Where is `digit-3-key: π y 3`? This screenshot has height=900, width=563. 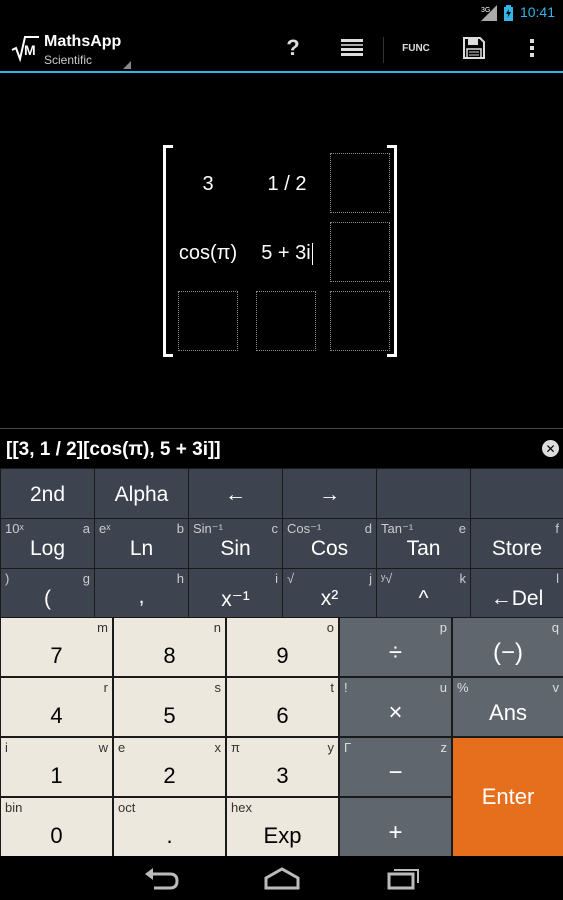
digit-3-key: π y 3 is located at coordinates (282, 767).